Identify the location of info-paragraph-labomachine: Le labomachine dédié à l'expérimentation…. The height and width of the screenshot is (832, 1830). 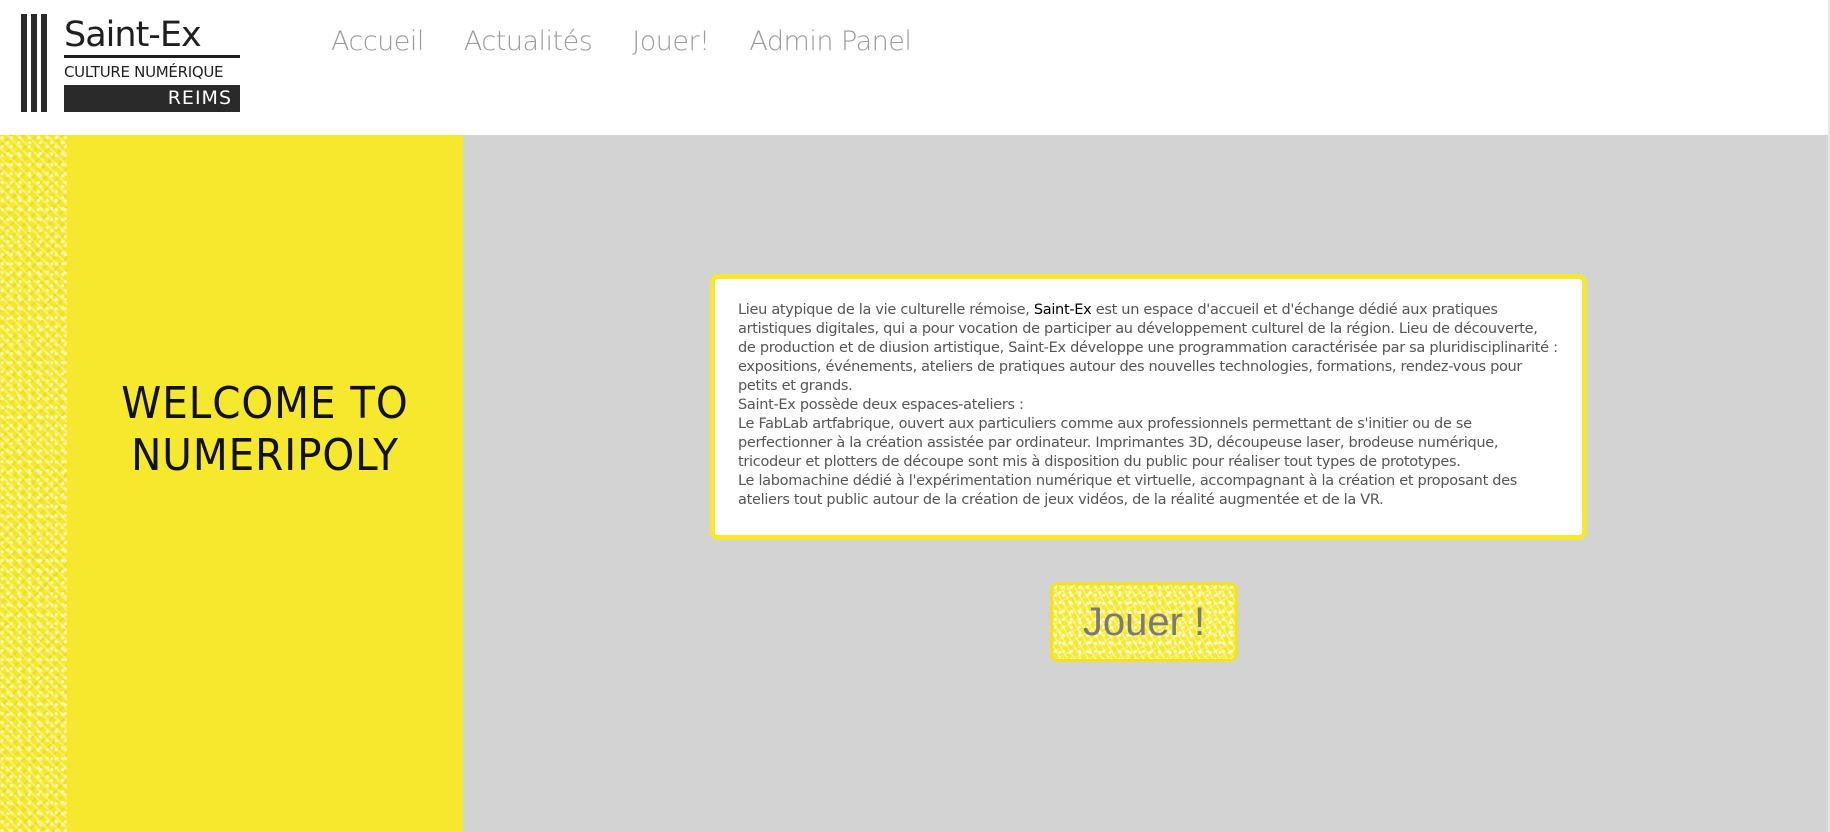
(1128, 490).